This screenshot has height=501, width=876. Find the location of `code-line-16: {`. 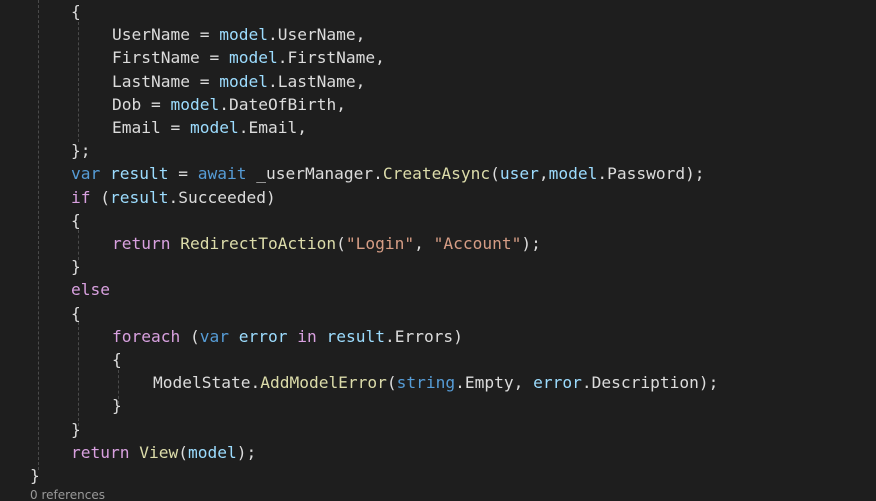

code-line-16: { is located at coordinates (117, 359).